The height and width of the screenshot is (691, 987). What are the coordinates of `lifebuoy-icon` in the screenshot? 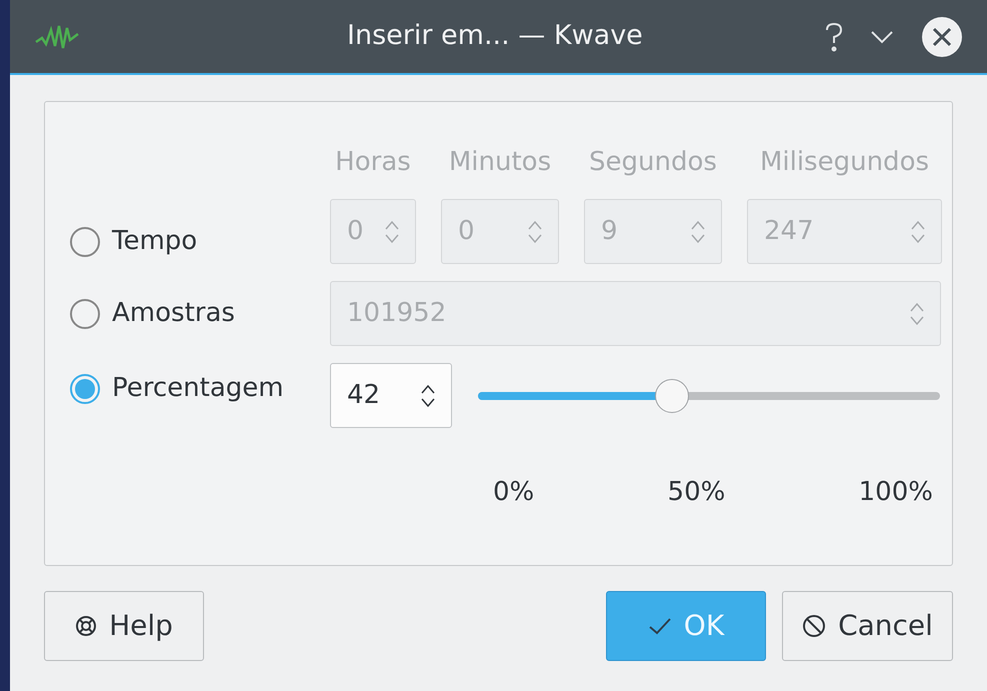 It's located at (86, 626).